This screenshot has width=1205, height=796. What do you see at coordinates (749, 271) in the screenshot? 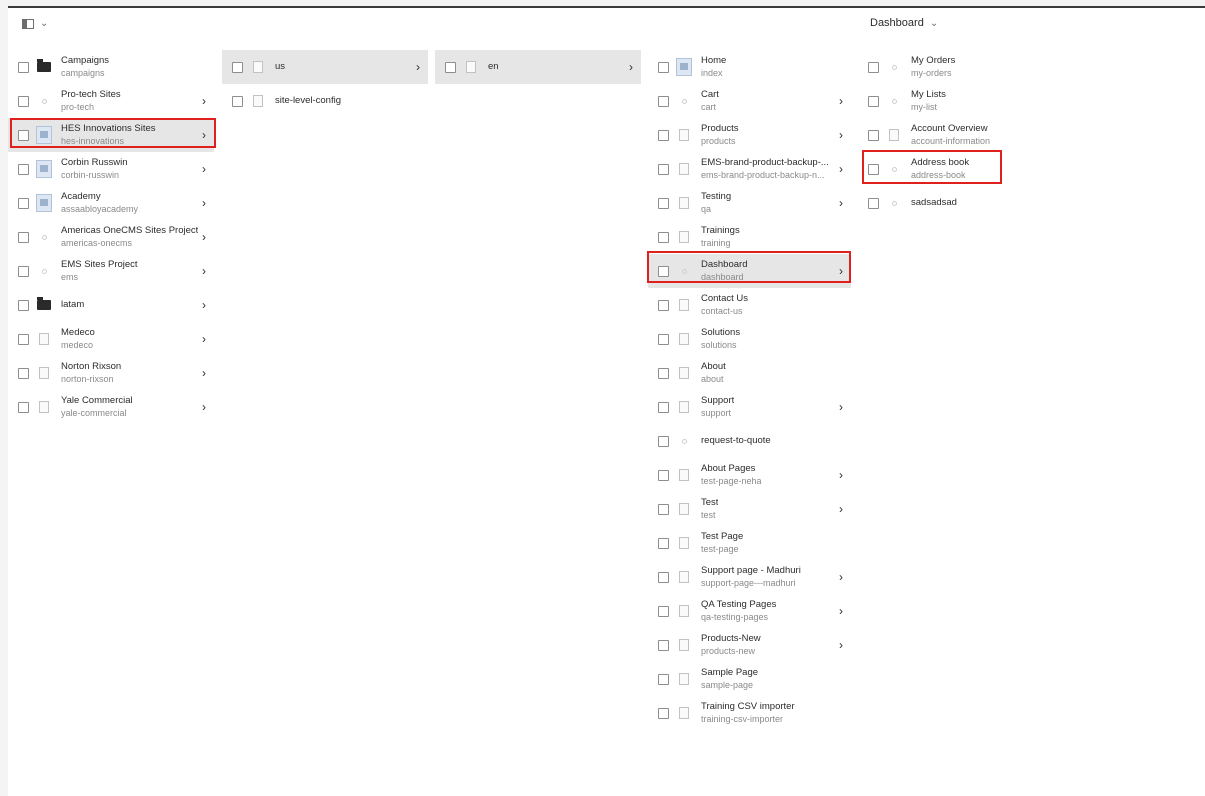
I see `list-item: Dashboard dashboard ›` at bounding box center [749, 271].